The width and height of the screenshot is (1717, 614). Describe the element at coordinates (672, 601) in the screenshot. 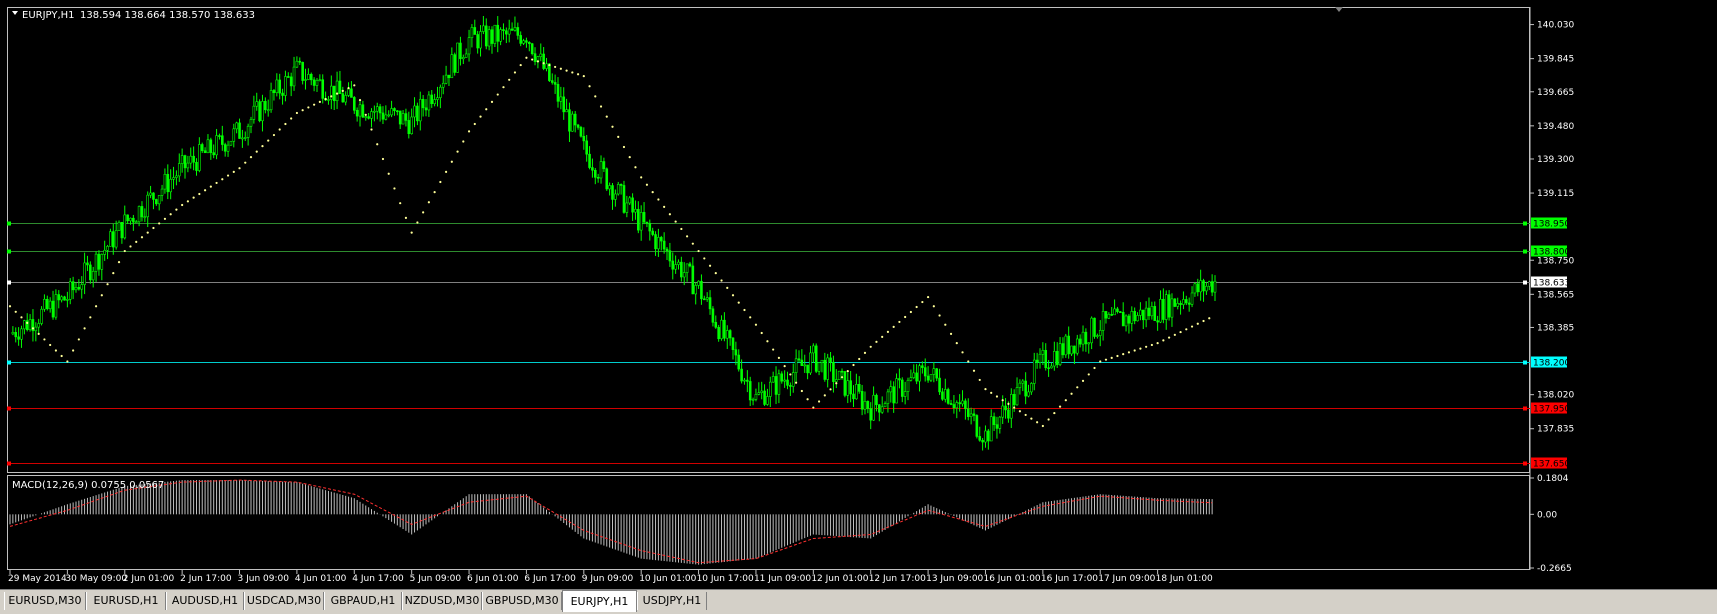

I see `chart-tab: USDJPY,H1` at that location.